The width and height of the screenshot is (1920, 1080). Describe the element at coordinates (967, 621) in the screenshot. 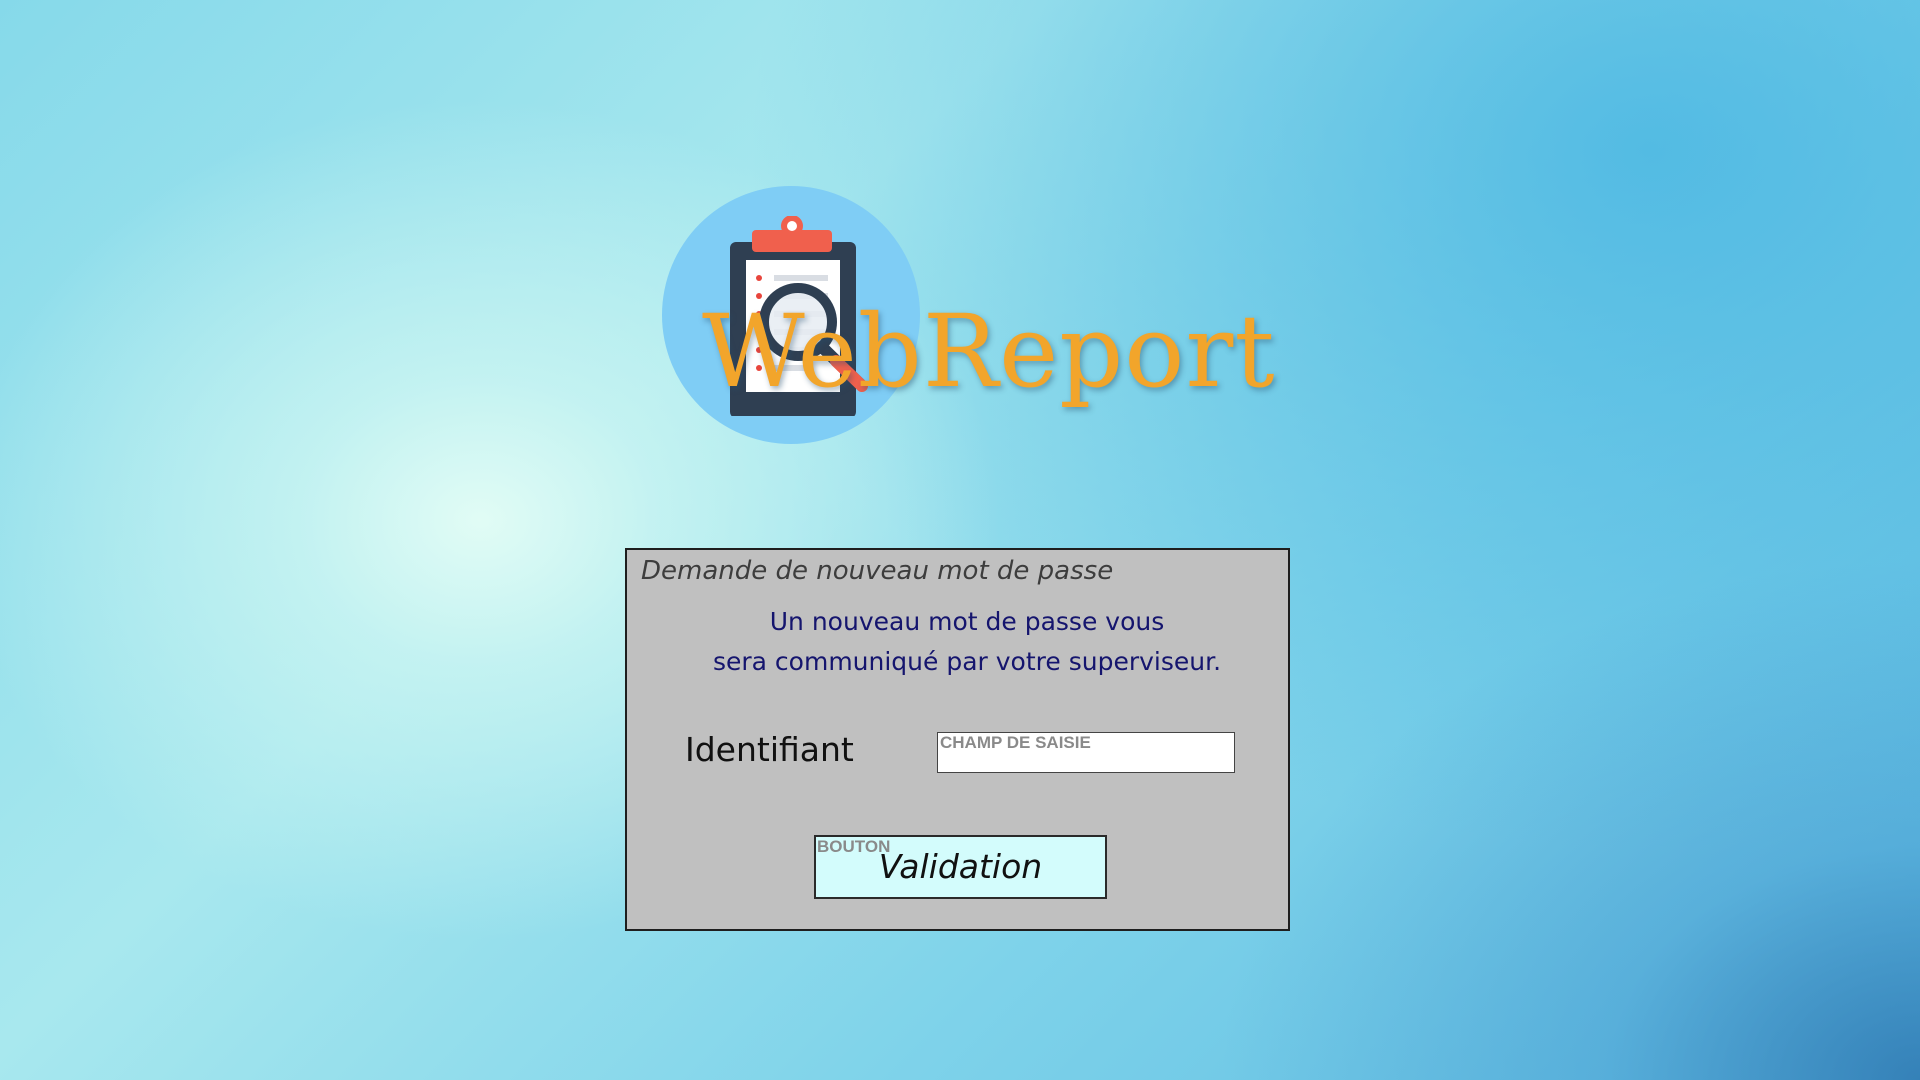

I see `info-line-1: Un nouveau mot de passe vous` at that location.